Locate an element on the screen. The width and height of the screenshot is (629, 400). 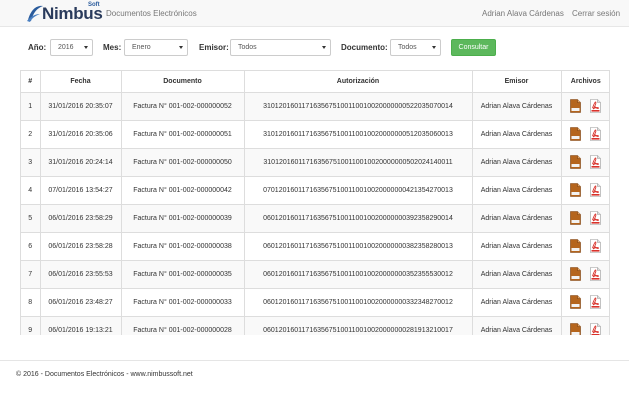
nav-user-link: Adrian Alava Cárdenas is located at coordinates (523, 14).